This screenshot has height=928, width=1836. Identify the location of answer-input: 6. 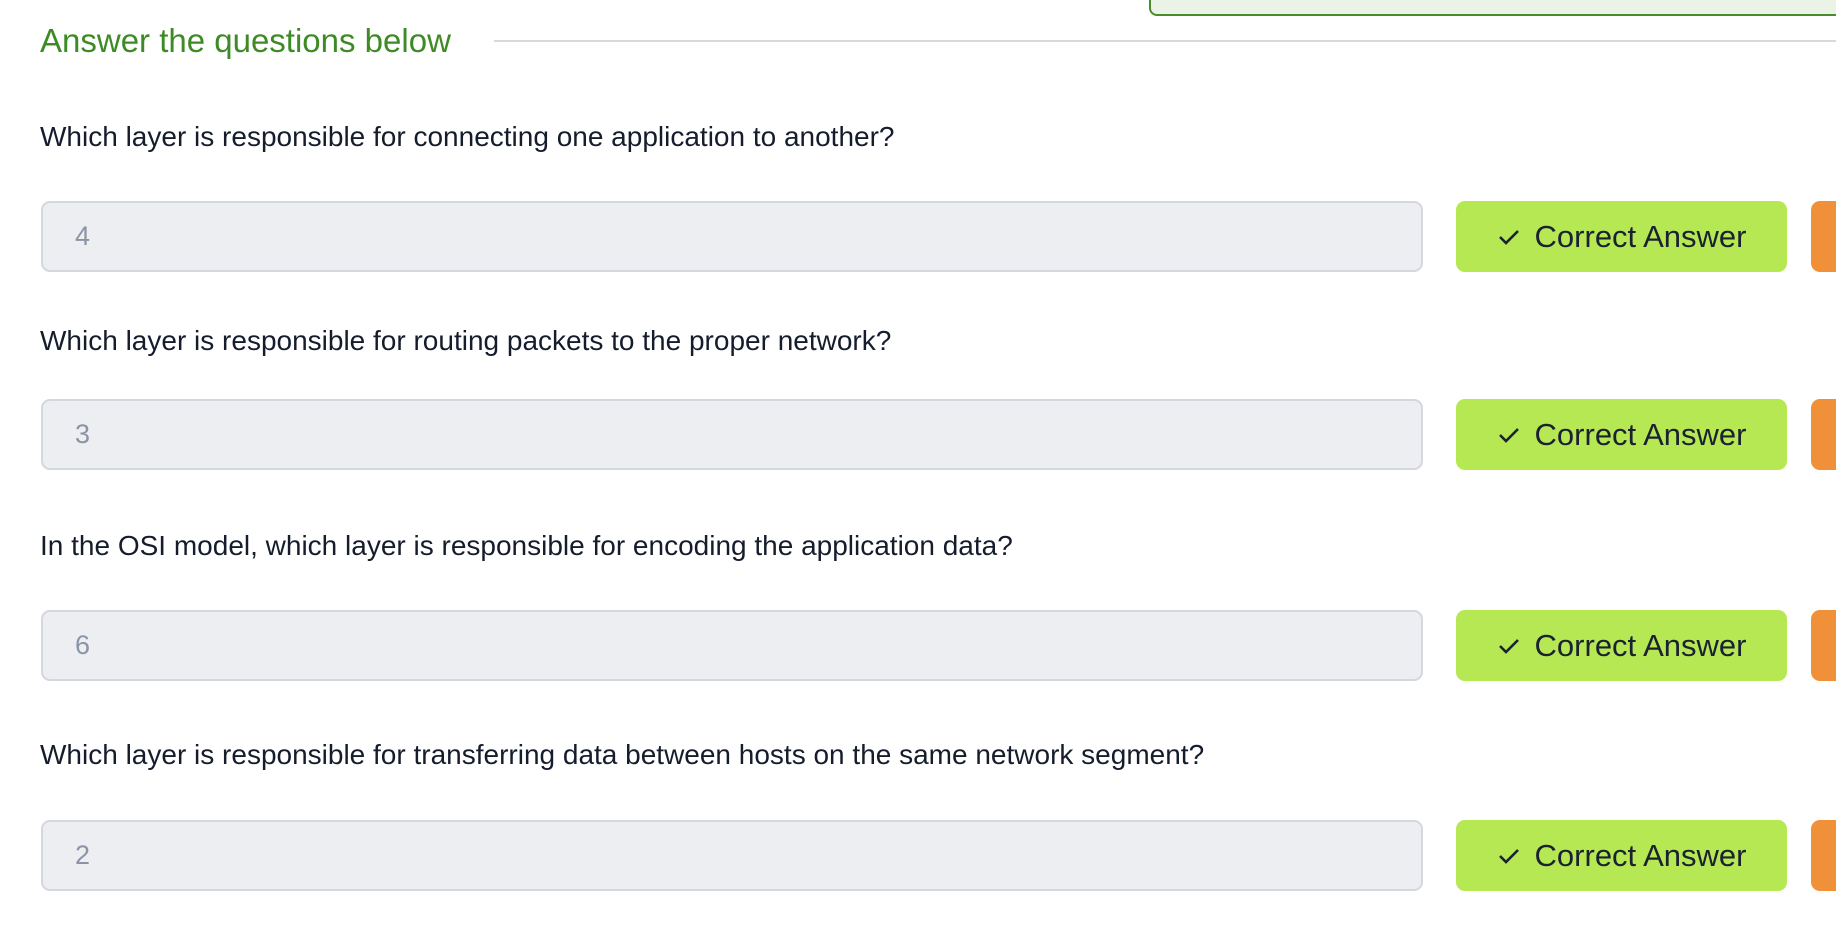
(732, 645).